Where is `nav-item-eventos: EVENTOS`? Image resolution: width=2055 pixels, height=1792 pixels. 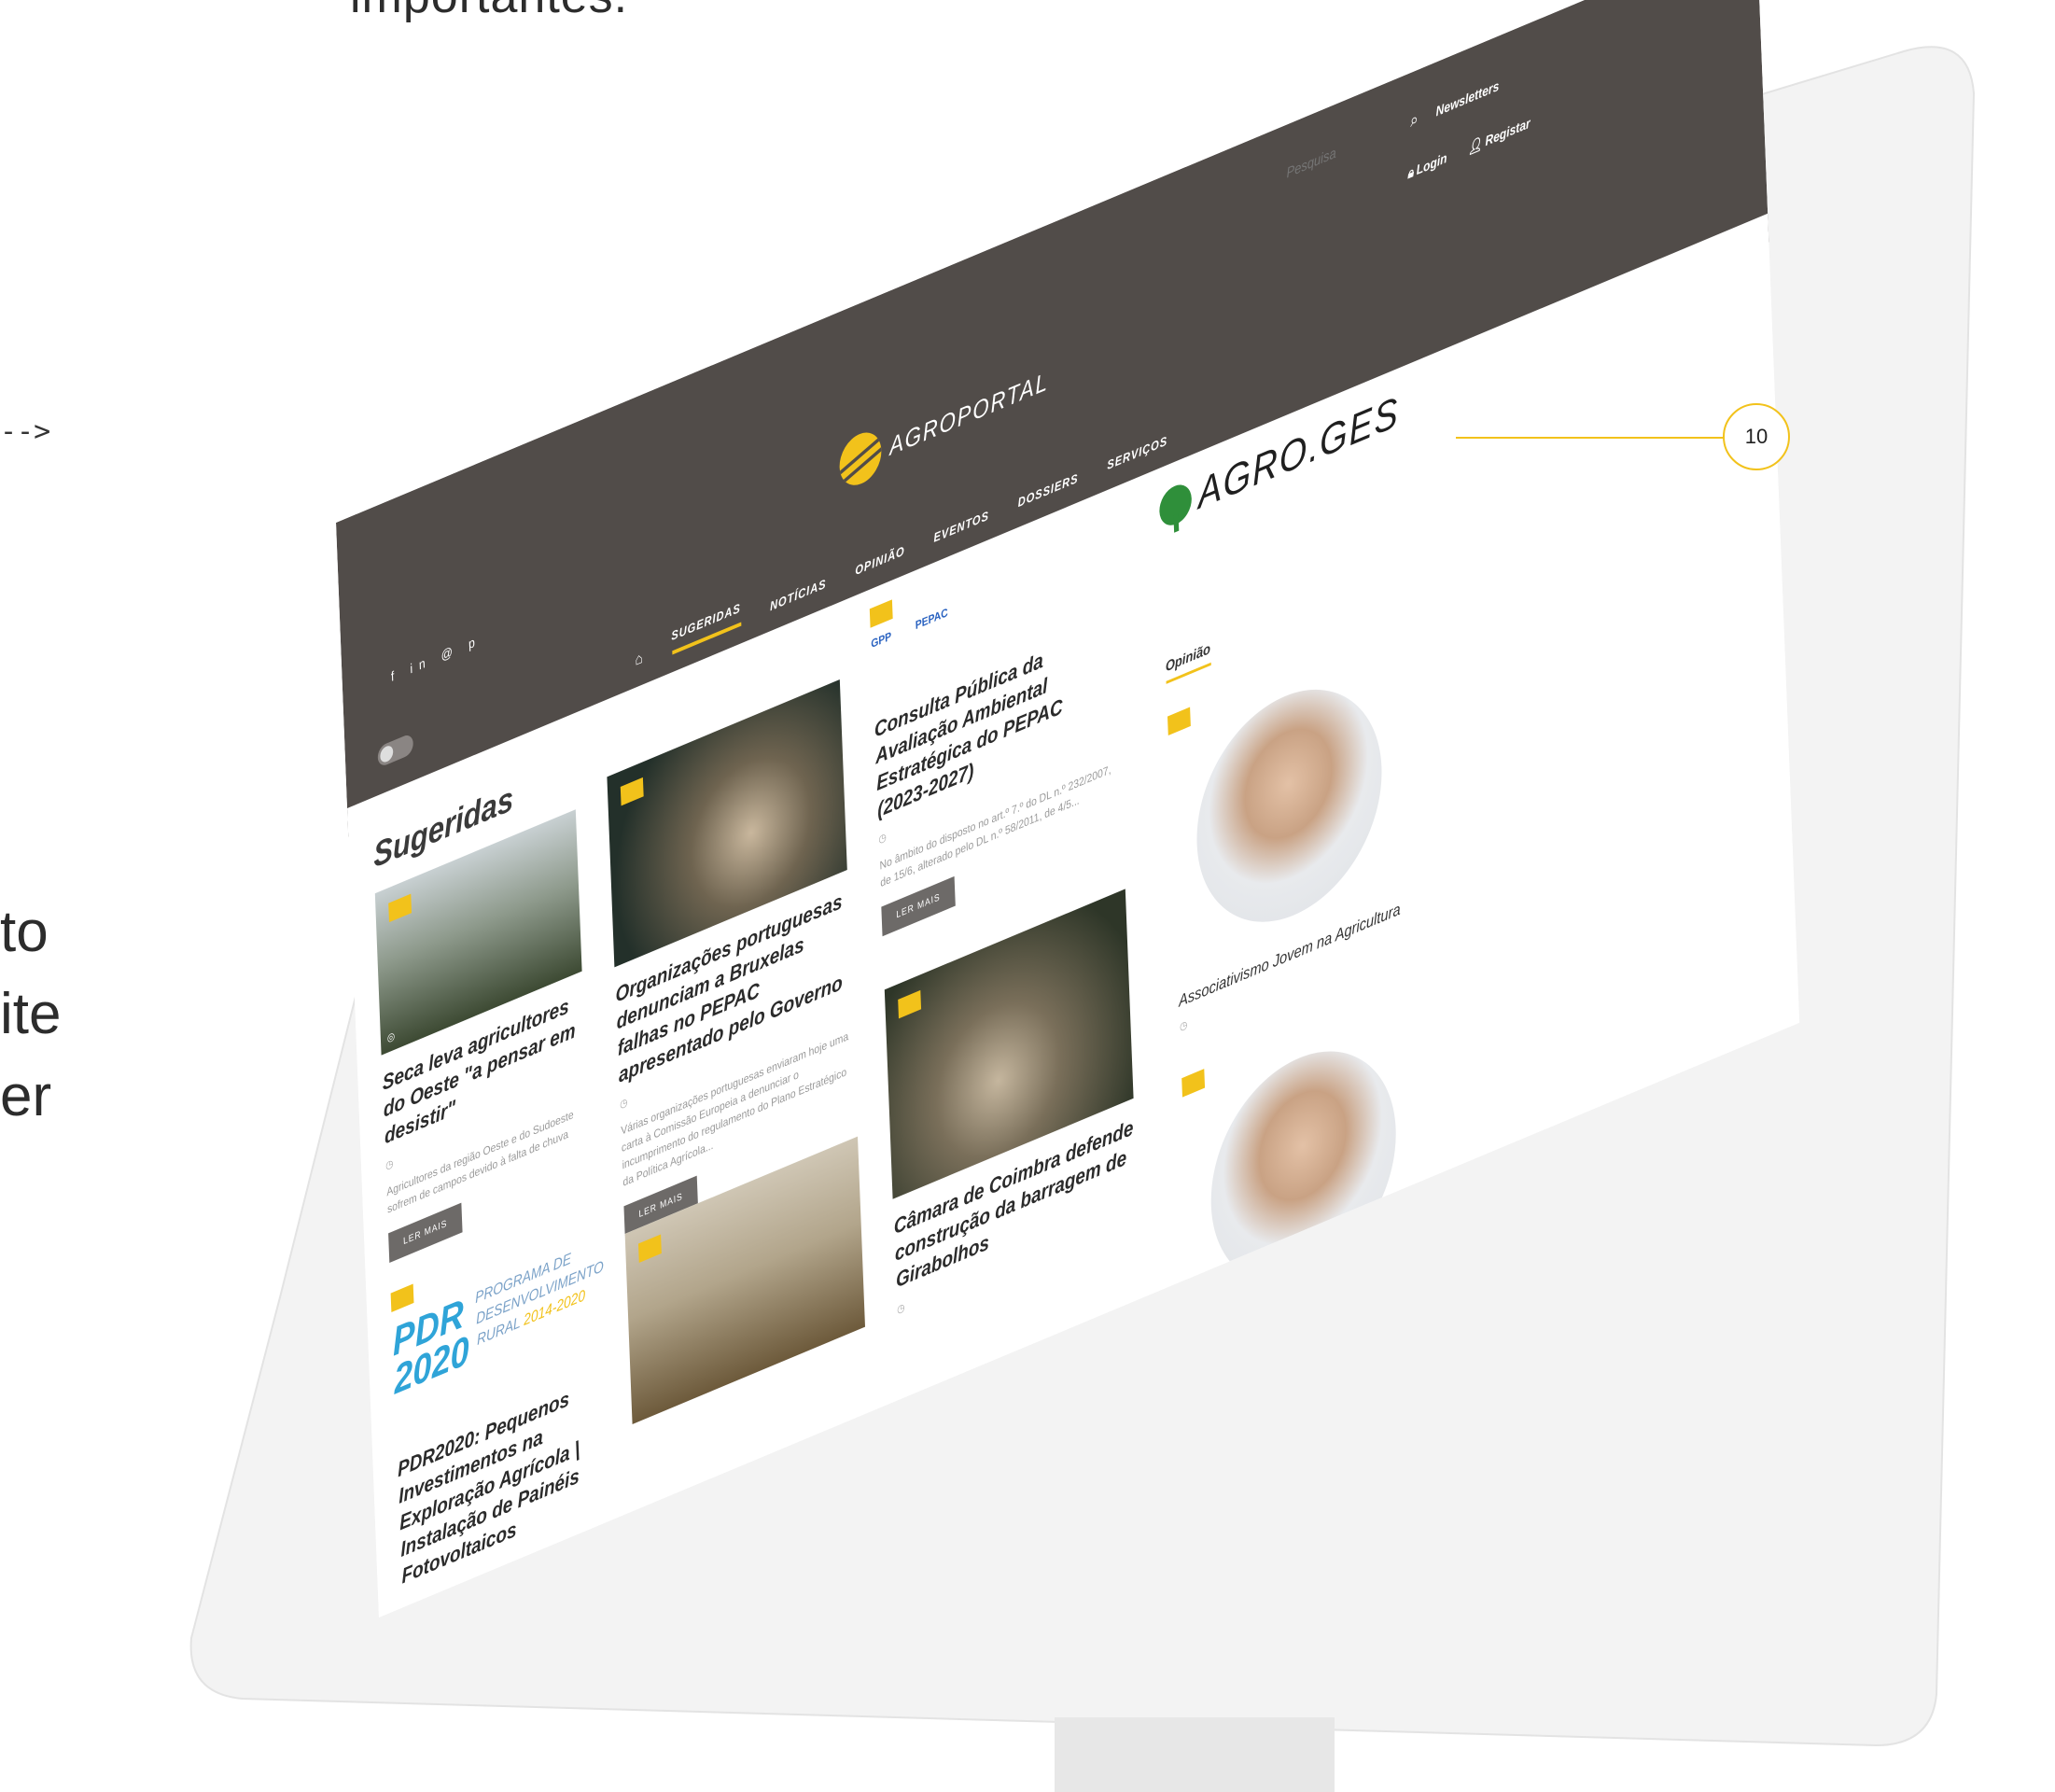 nav-item-eventos: EVENTOS is located at coordinates (961, 526).